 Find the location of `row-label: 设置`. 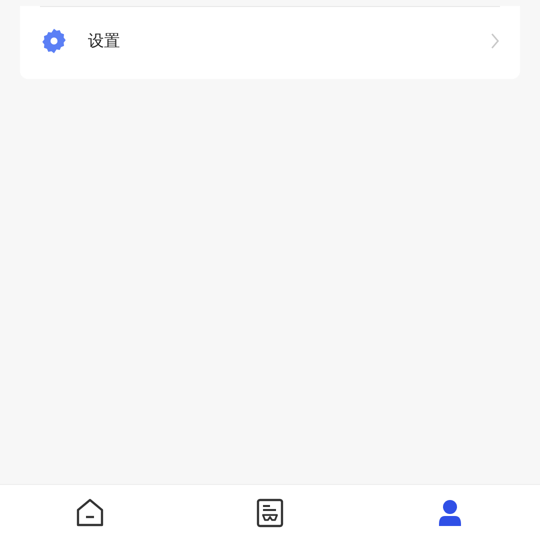

row-label: 设置 is located at coordinates (104, 41).